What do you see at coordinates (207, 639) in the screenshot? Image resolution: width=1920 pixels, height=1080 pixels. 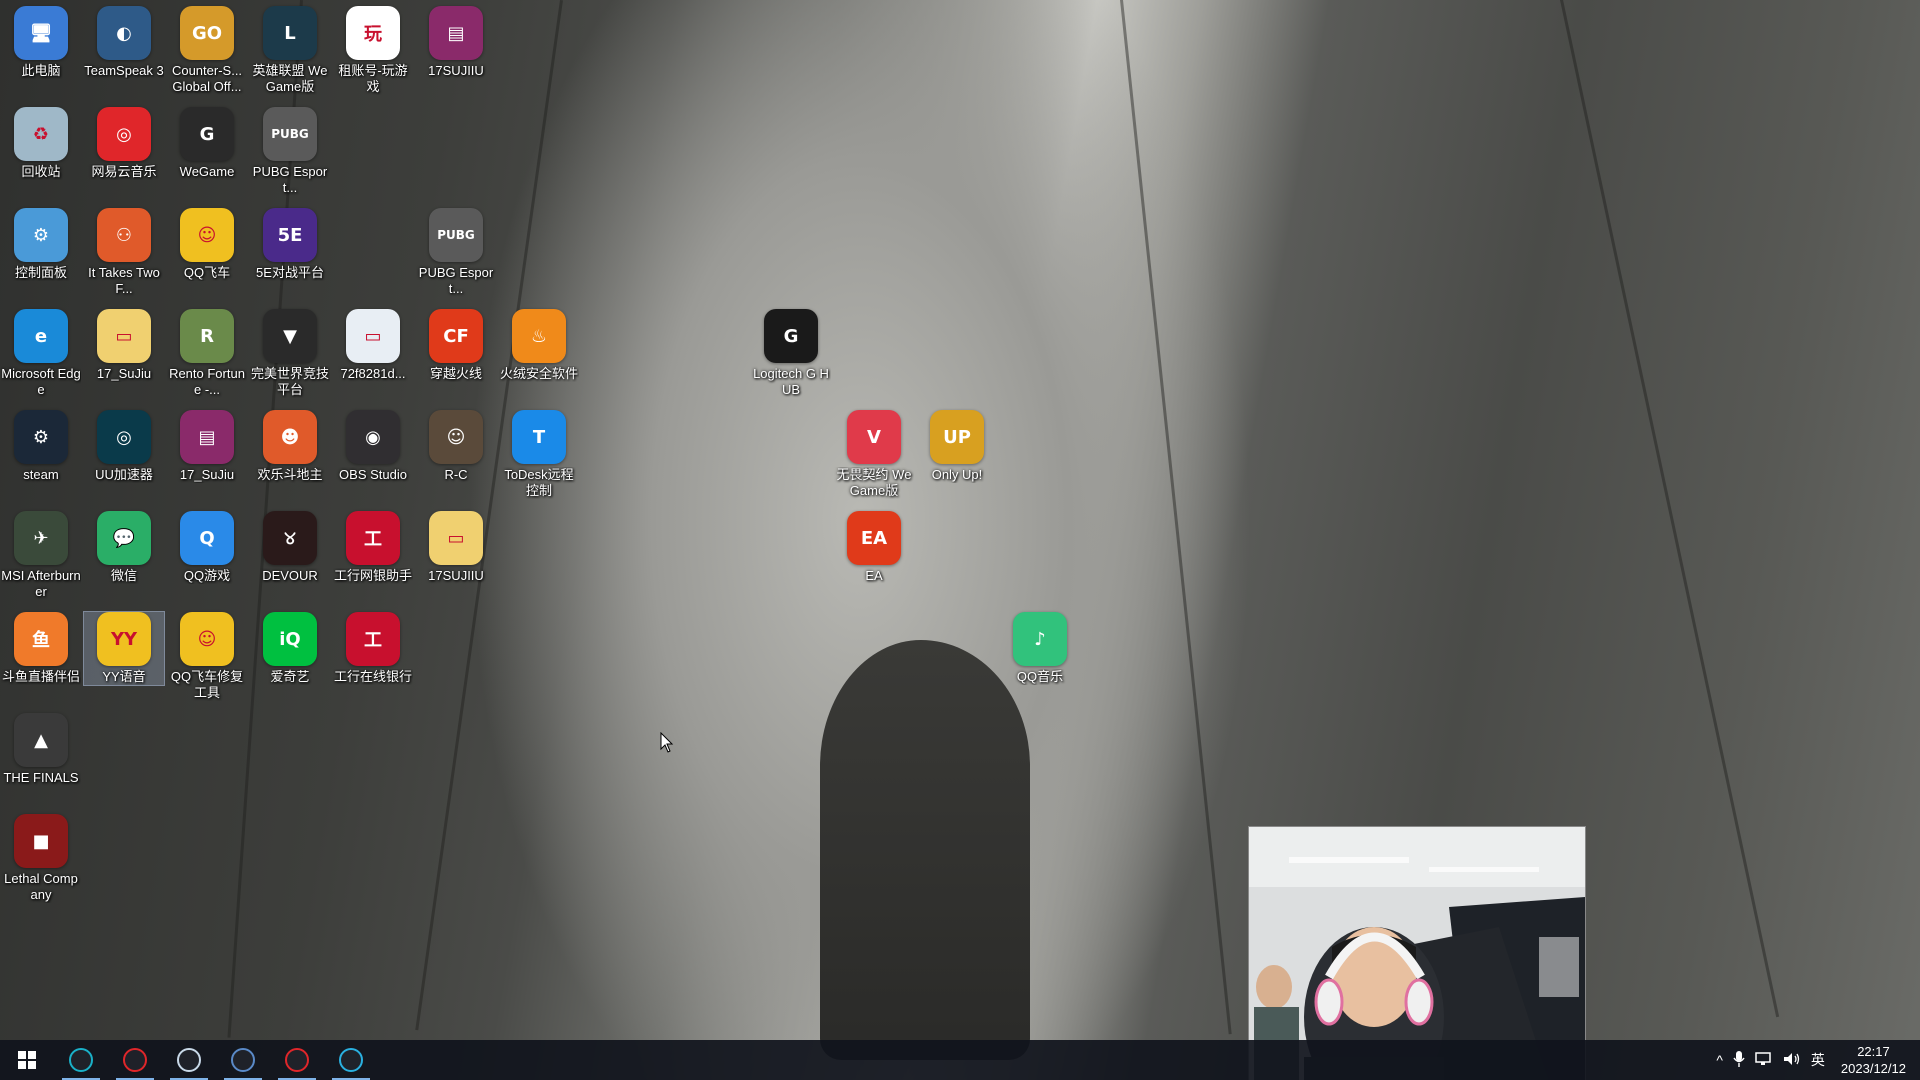 I see `qq-speed-repair-icon: ☺` at bounding box center [207, 639].